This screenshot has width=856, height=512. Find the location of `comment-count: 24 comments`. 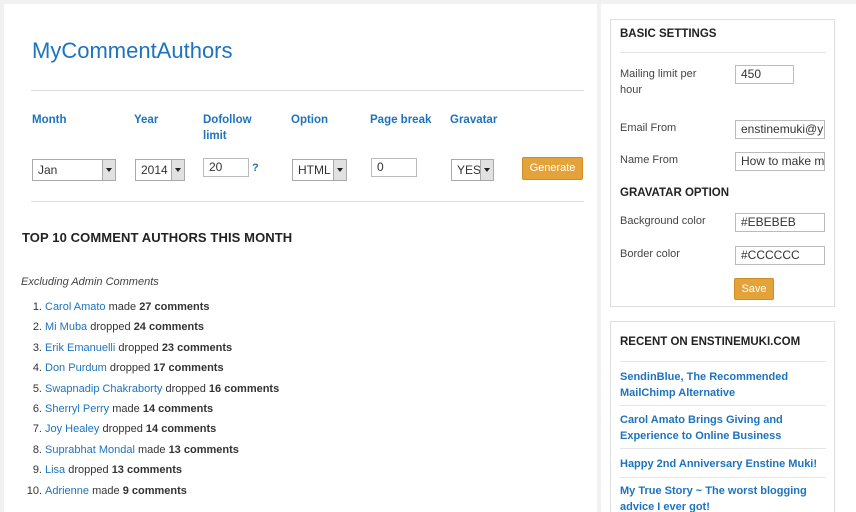

comment-count: 24 comments is located at coordinates (168, 327).